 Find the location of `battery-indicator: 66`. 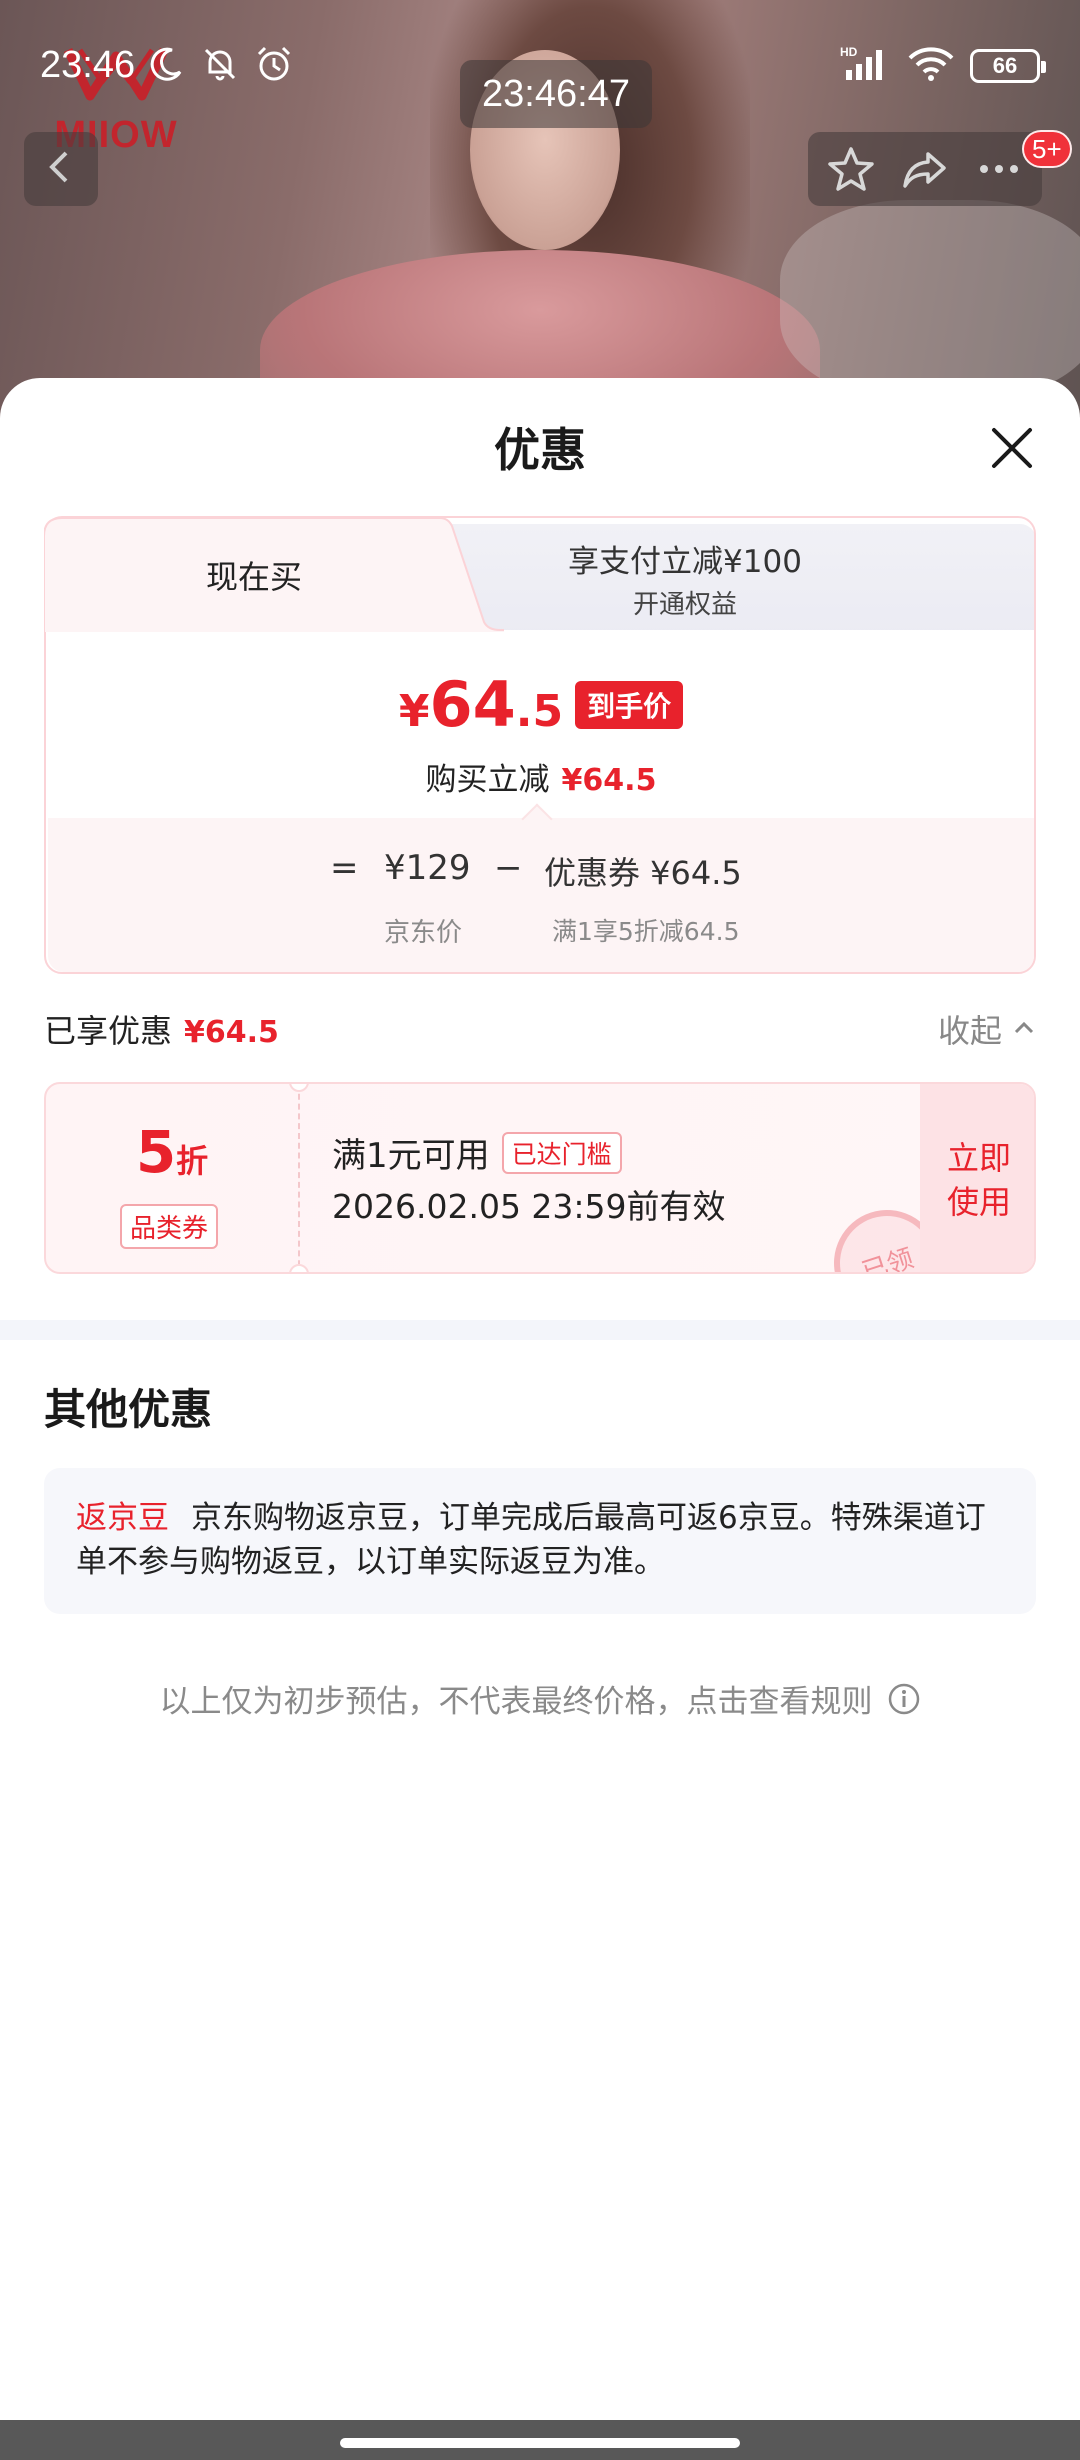

battery-indicator: 66 is located at coordinates (1008, 66).